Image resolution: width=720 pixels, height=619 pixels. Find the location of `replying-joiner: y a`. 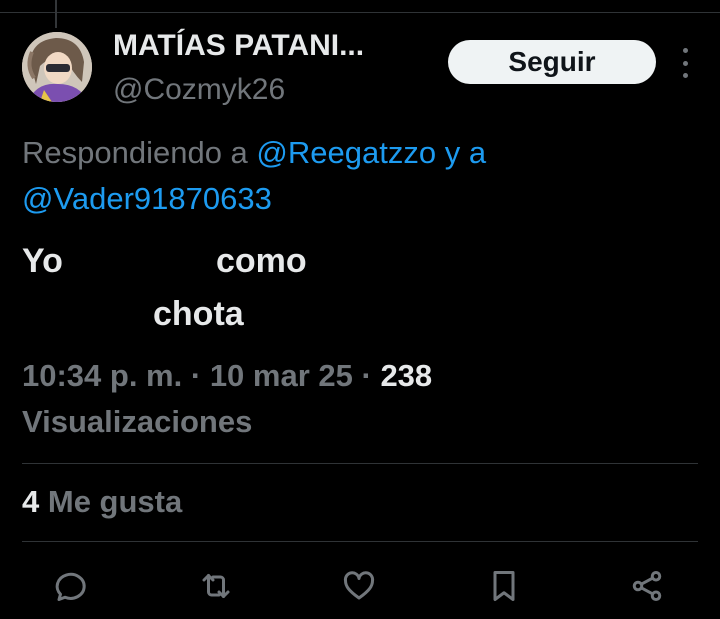

replying-joiner: y a is located at coordinates (461, 152).